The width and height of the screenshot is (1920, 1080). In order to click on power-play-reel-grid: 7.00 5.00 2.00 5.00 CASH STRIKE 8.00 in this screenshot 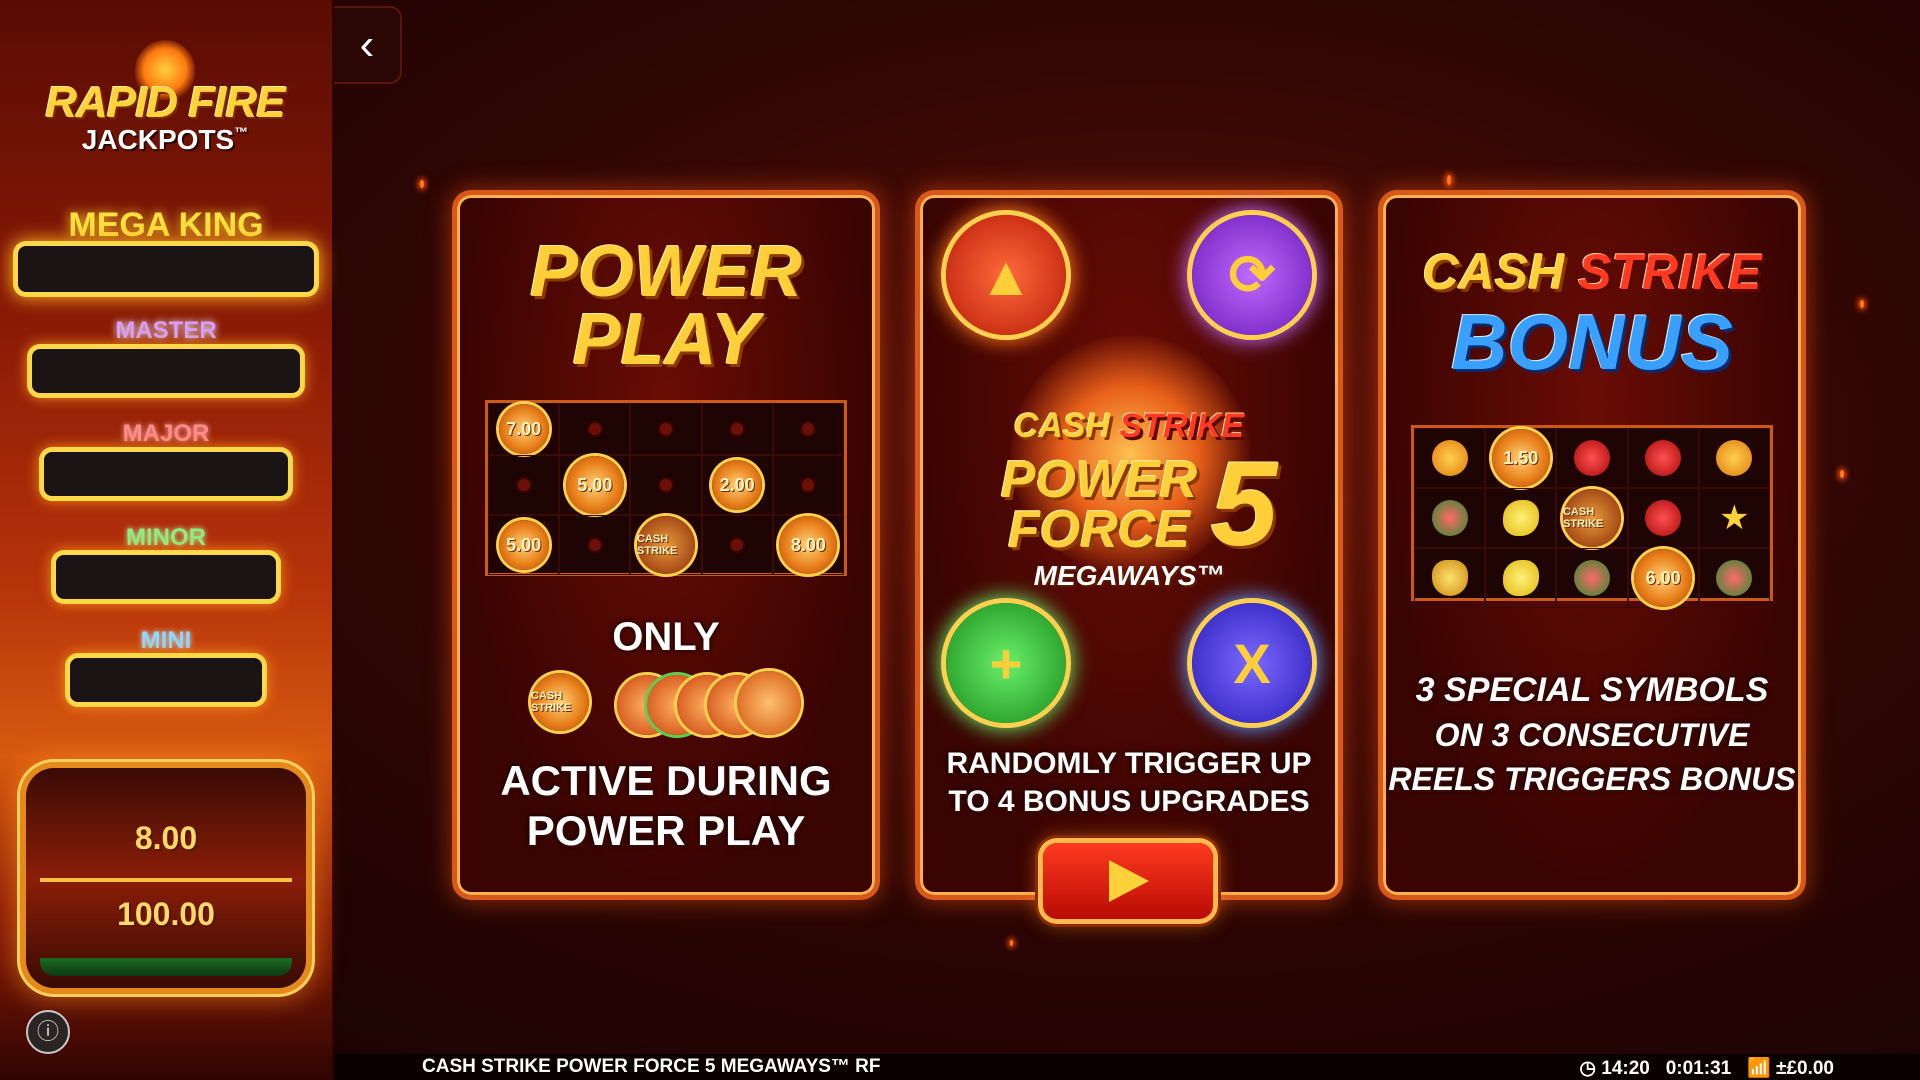, I will do `click(666, 488)`.